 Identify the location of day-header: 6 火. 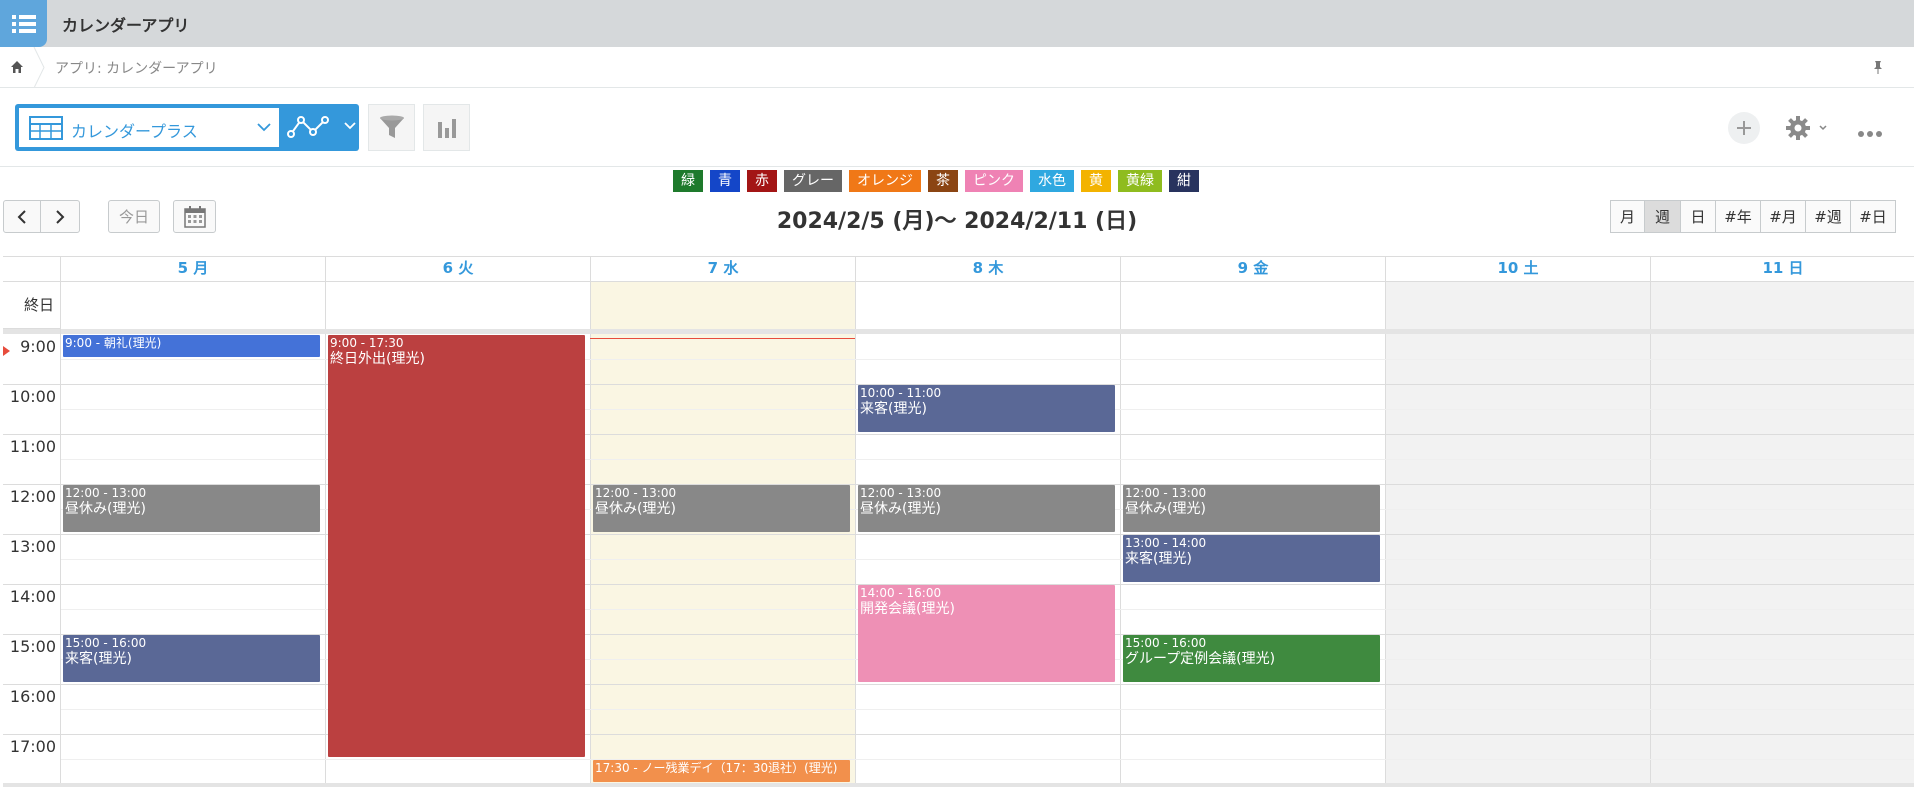
(457, 269).